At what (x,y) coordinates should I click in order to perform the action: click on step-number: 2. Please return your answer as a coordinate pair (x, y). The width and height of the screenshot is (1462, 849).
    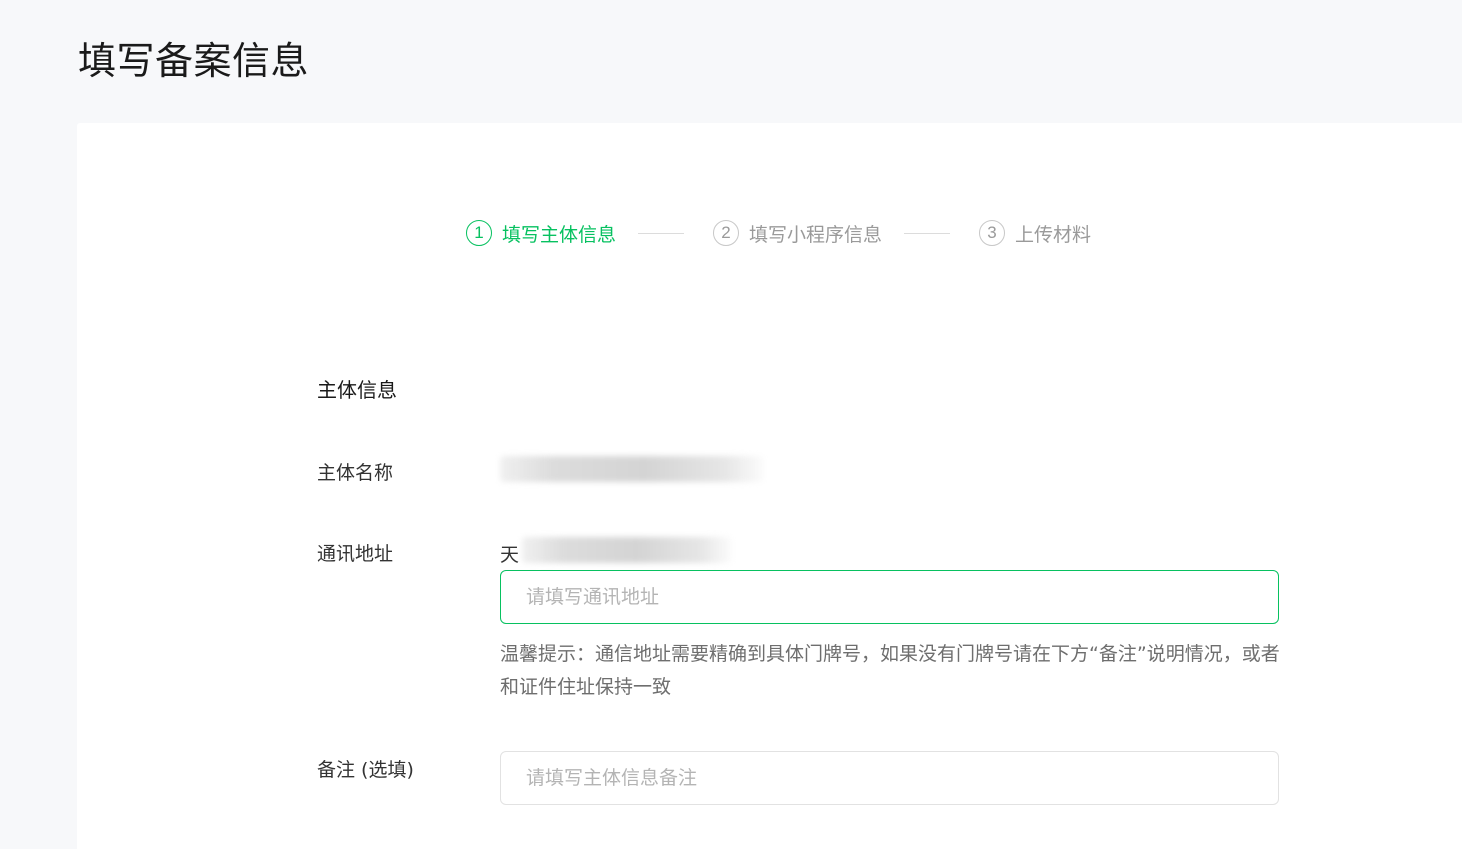
    Looking at the image, I should click on (726, 233).